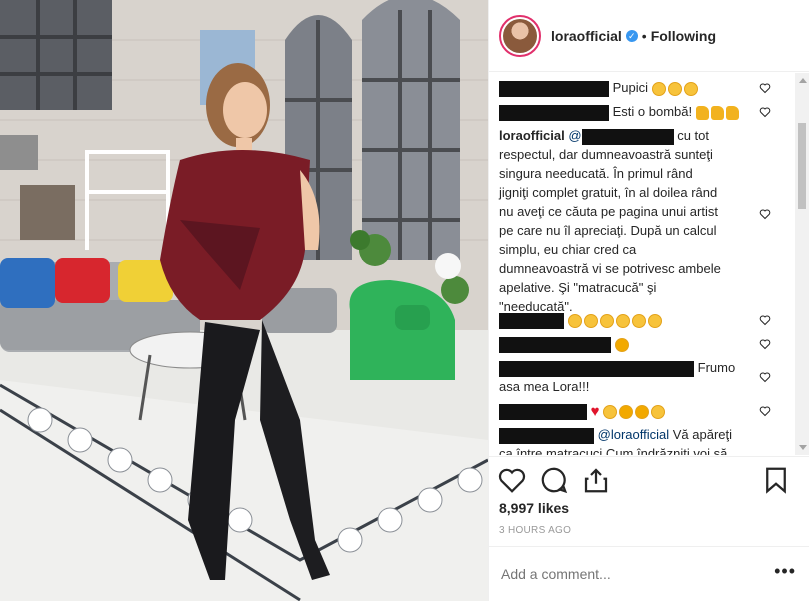 This screenshot has height=602, width=809. I want to click on add-comment-bar: •••, so click(649, 574).